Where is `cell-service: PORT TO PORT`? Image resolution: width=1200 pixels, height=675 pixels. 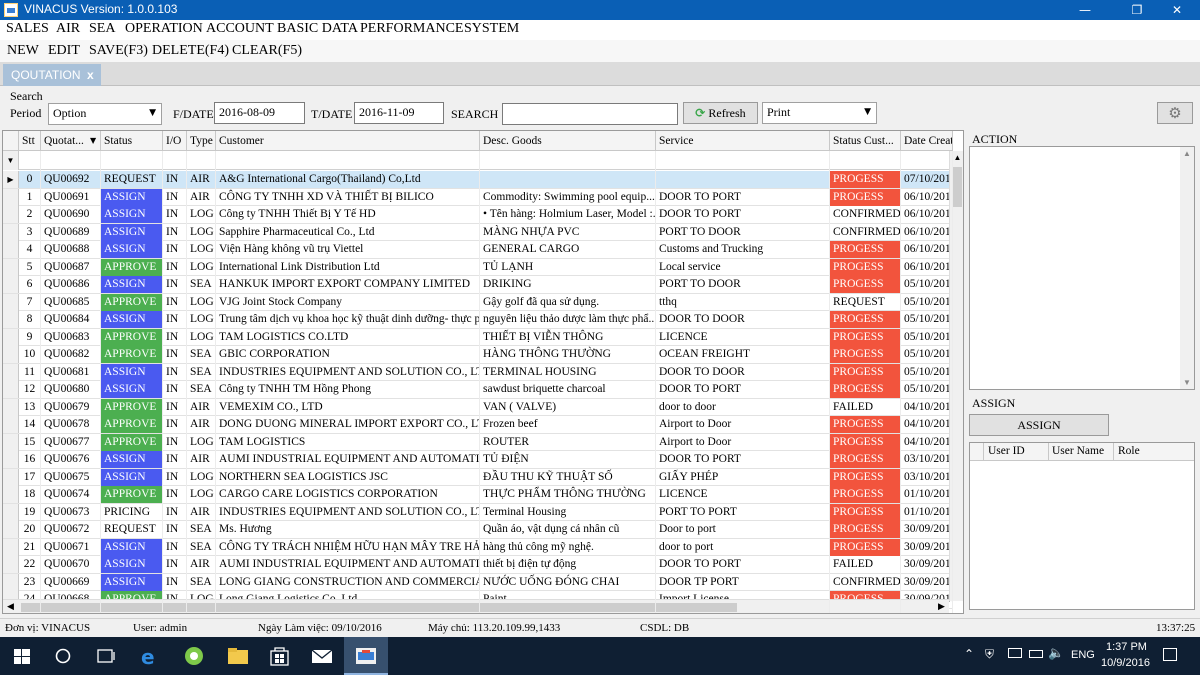 cell-service: PORT TO PORT is located at coordinates (742, 512).